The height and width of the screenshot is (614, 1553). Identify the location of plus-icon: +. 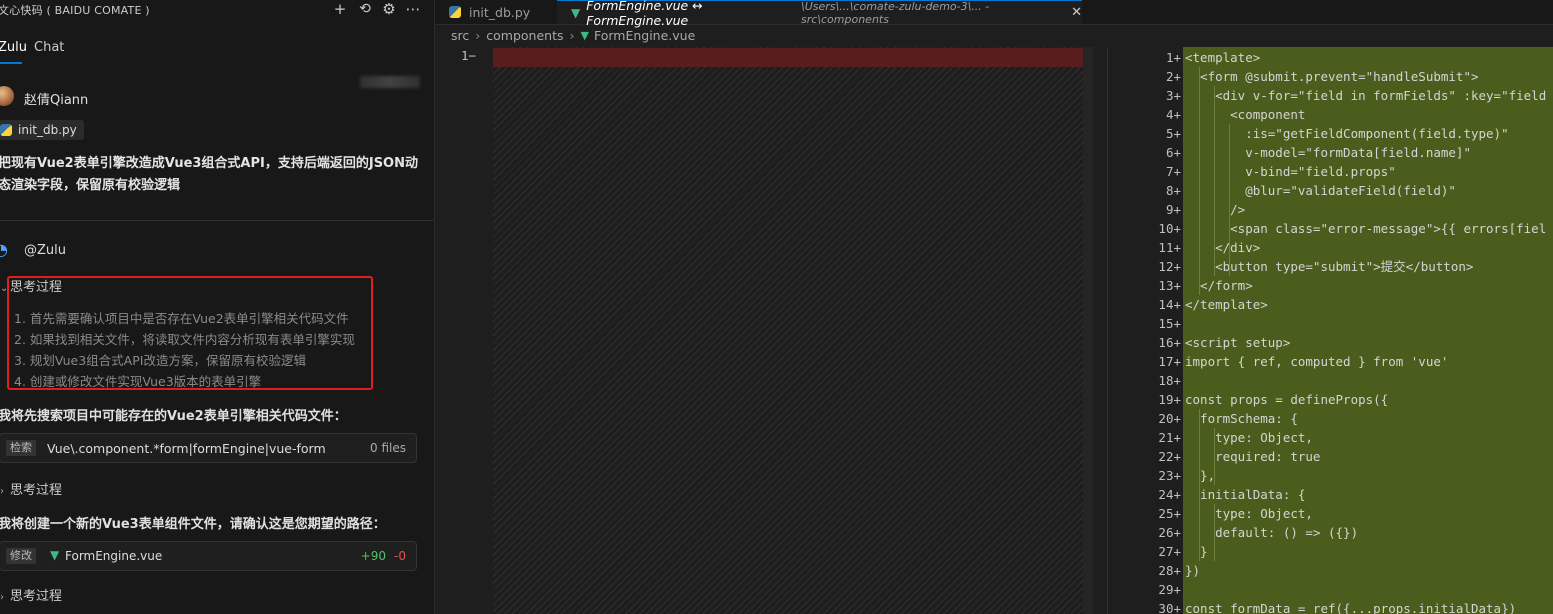
(340, 10).